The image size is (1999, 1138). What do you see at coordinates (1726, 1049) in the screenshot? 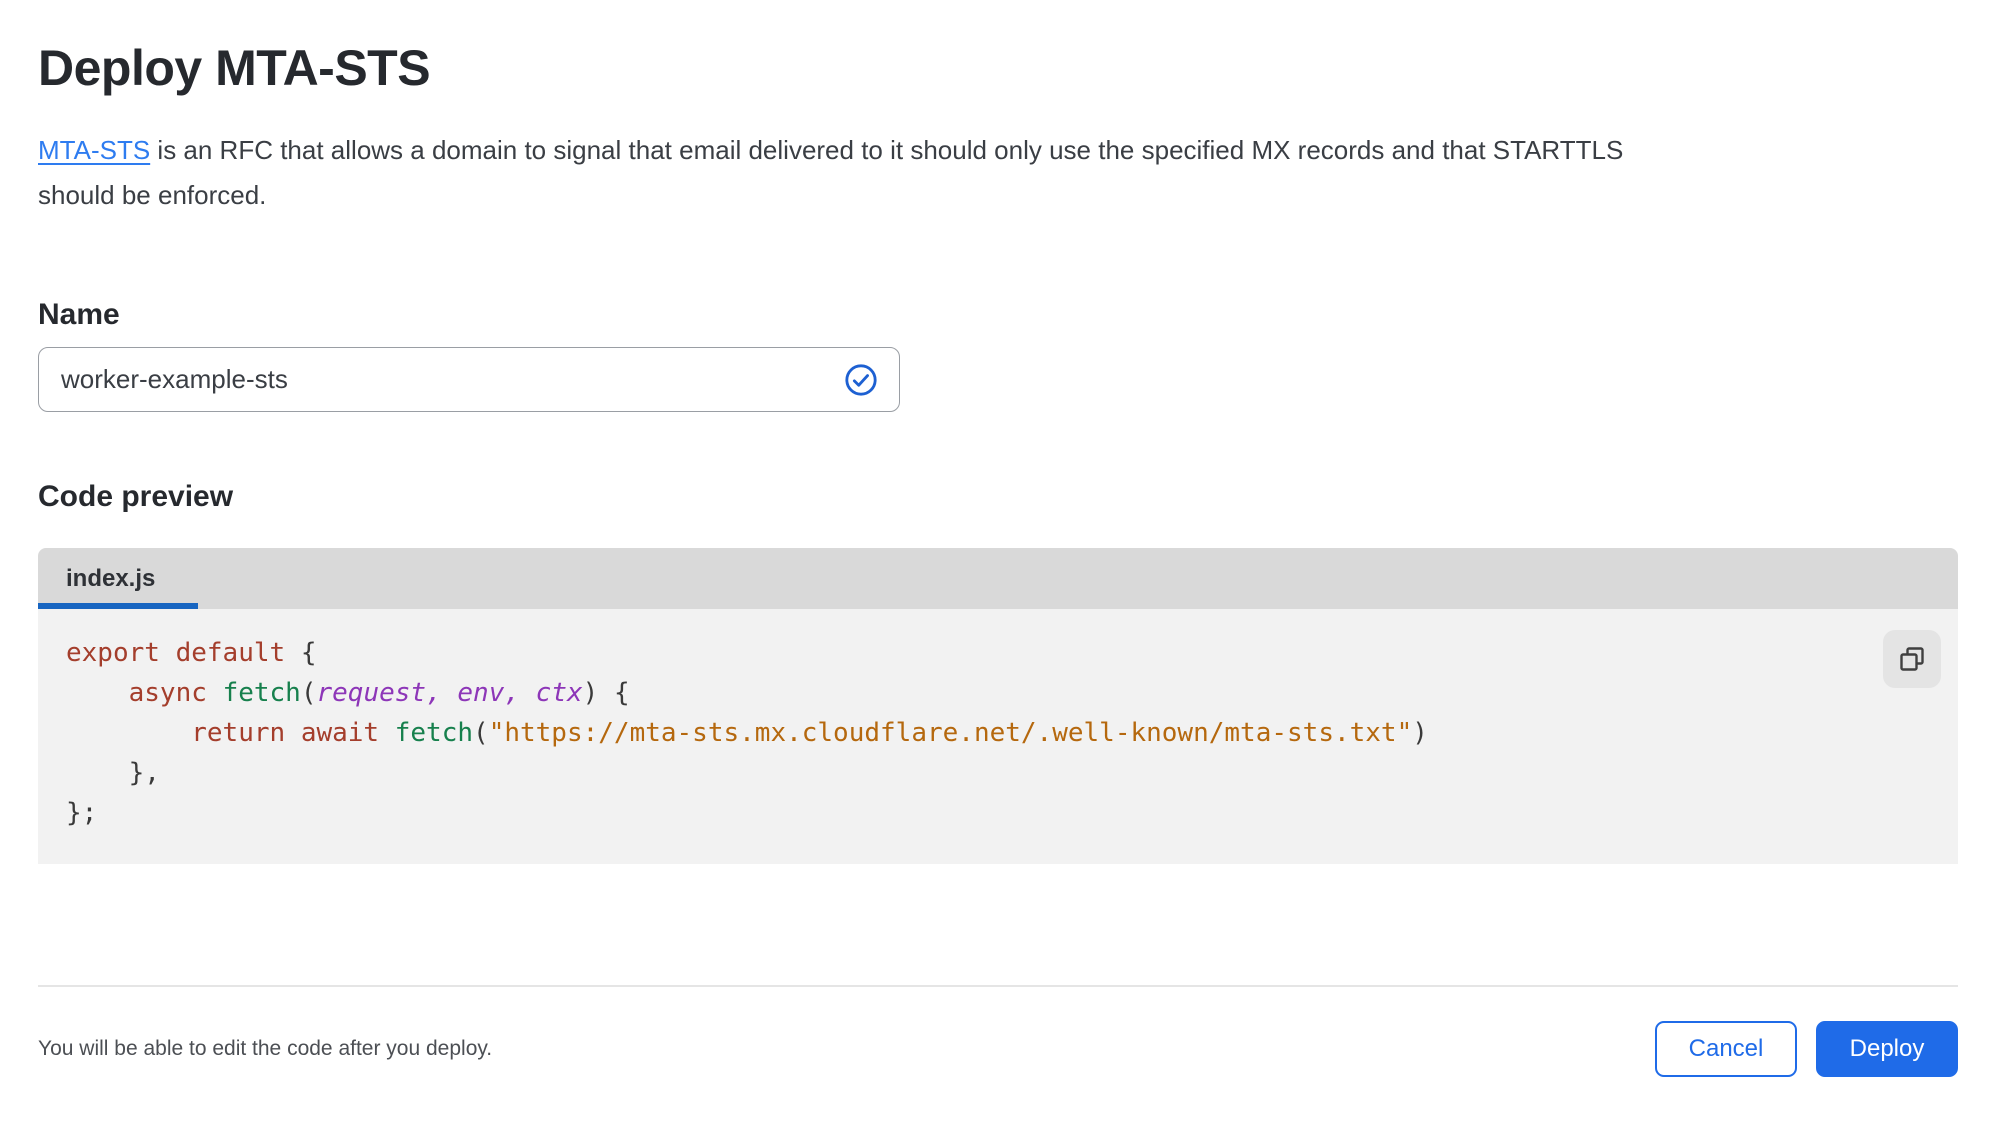
I see `cancel-button: Cancel` at bounding box center [1726, 1049].